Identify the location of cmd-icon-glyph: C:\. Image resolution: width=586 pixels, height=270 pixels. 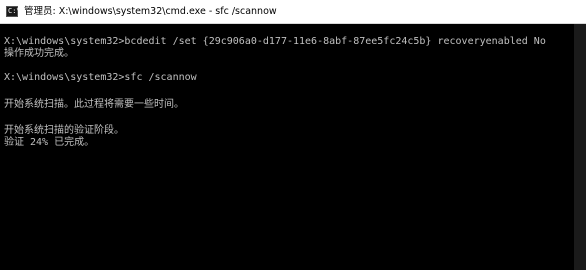
(14, 11).